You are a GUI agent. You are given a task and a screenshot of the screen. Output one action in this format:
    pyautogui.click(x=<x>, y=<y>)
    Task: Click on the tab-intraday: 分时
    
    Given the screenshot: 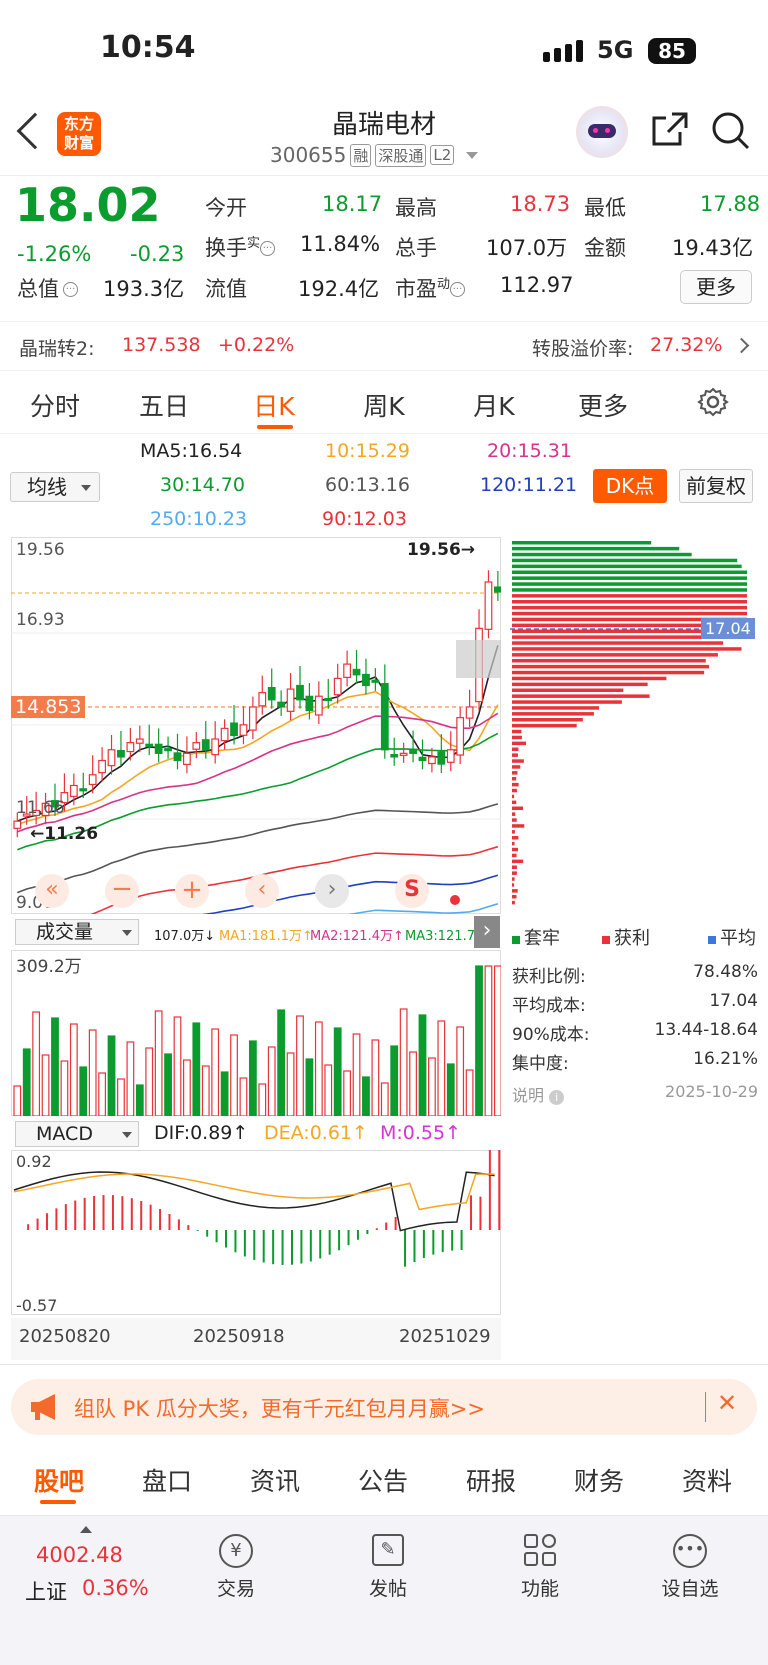 What is the action you would take?
    pyautogui.click(x=55, y=405)
    